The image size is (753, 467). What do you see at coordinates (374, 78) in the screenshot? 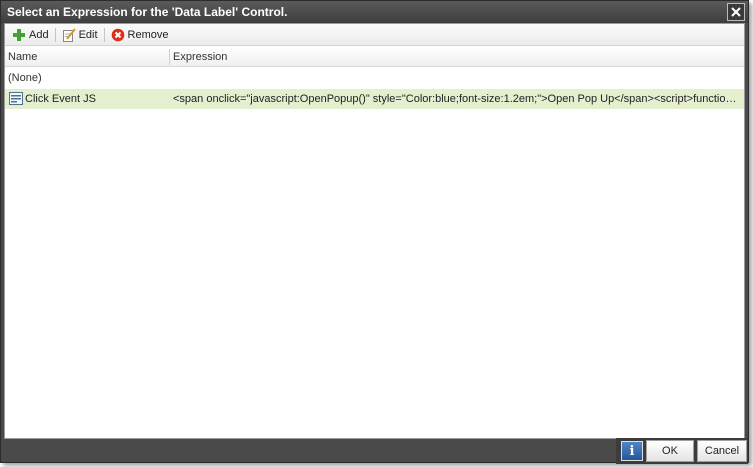
I see `table-row: (None)` at bounding box center [374, 78].